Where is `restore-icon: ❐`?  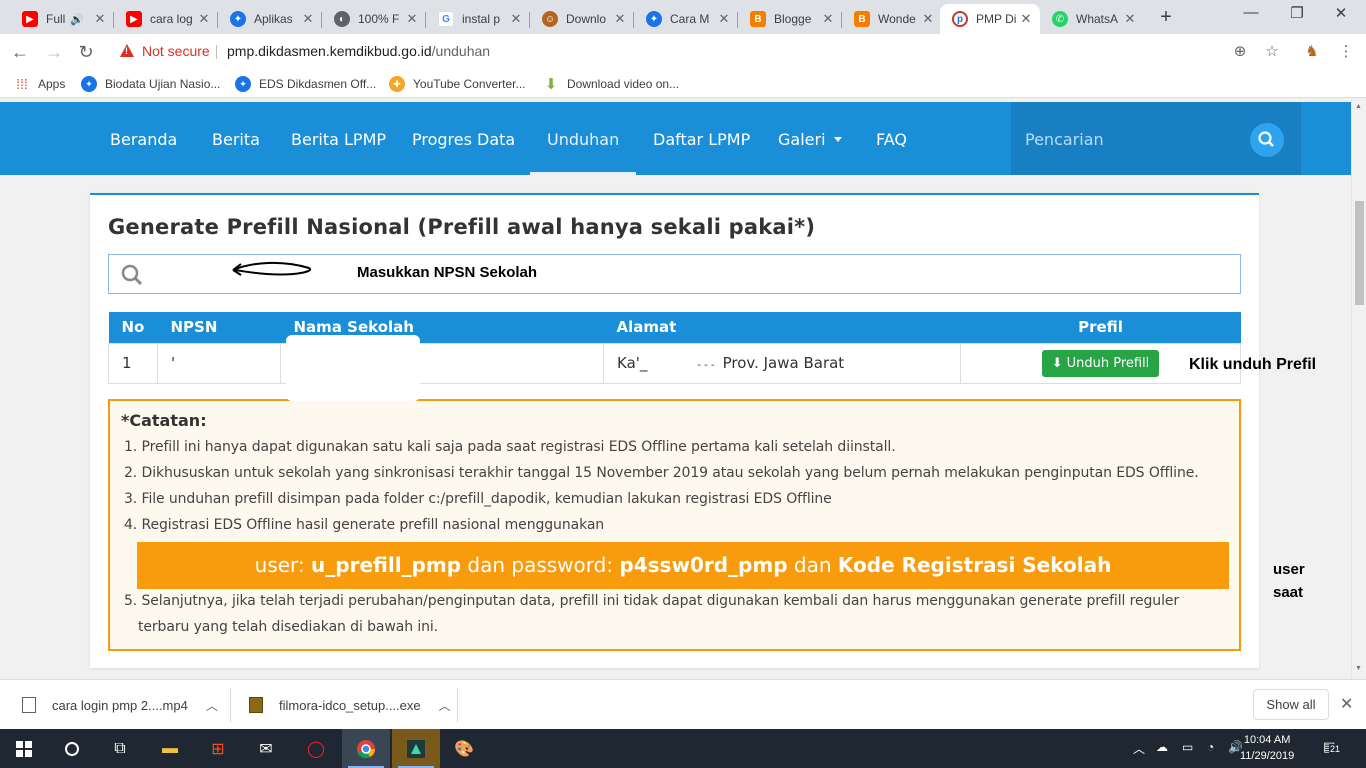 restore-icon: ❐ is located at coordinates (1297, 13).